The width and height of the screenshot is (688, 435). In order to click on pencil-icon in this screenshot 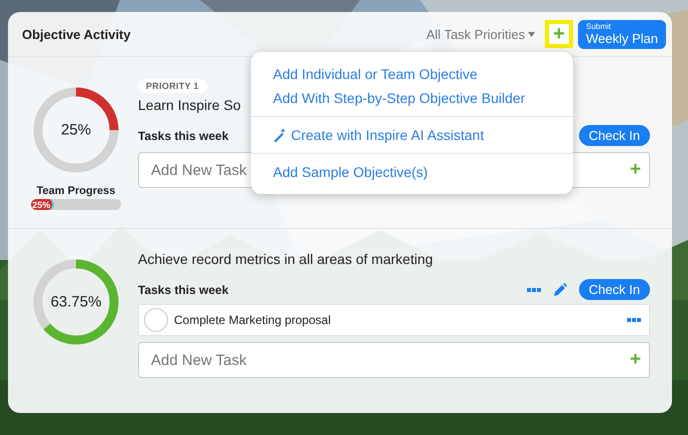, I will do `click(559, 289)`.